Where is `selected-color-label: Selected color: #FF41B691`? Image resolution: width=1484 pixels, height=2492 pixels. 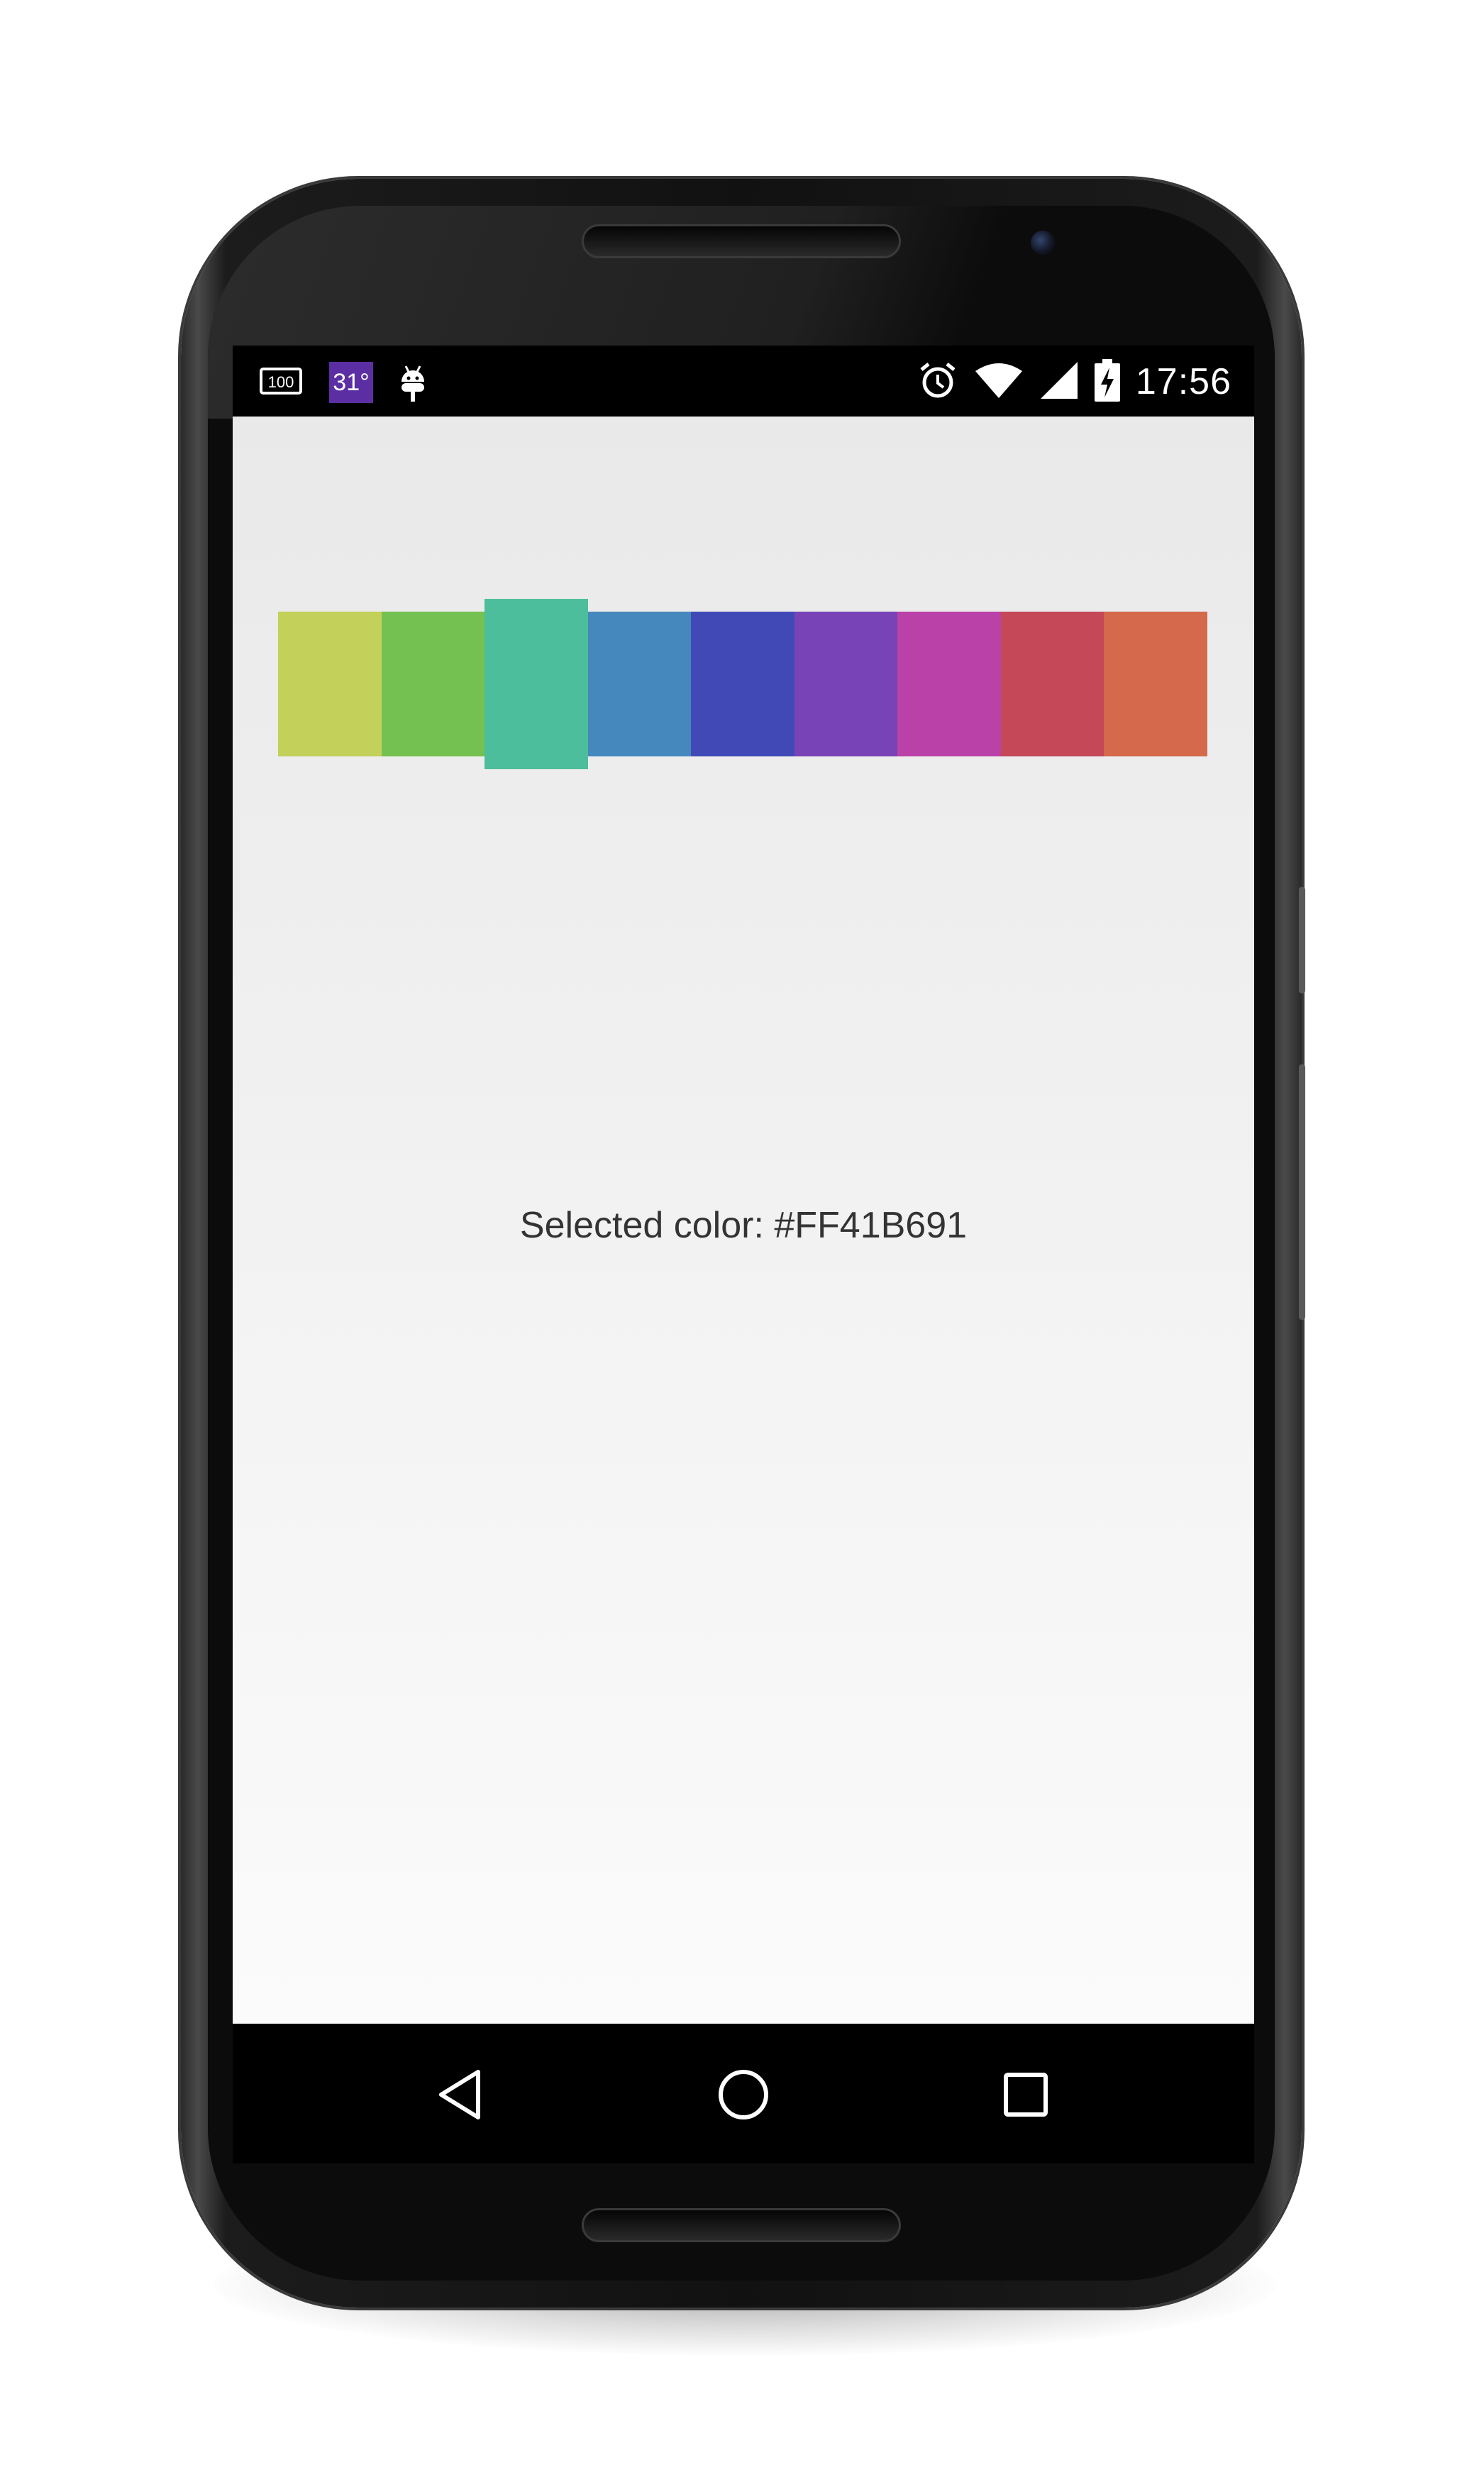 selected-color-label: Selected color: #FF41B691 is located at coordinates (743, 1225).